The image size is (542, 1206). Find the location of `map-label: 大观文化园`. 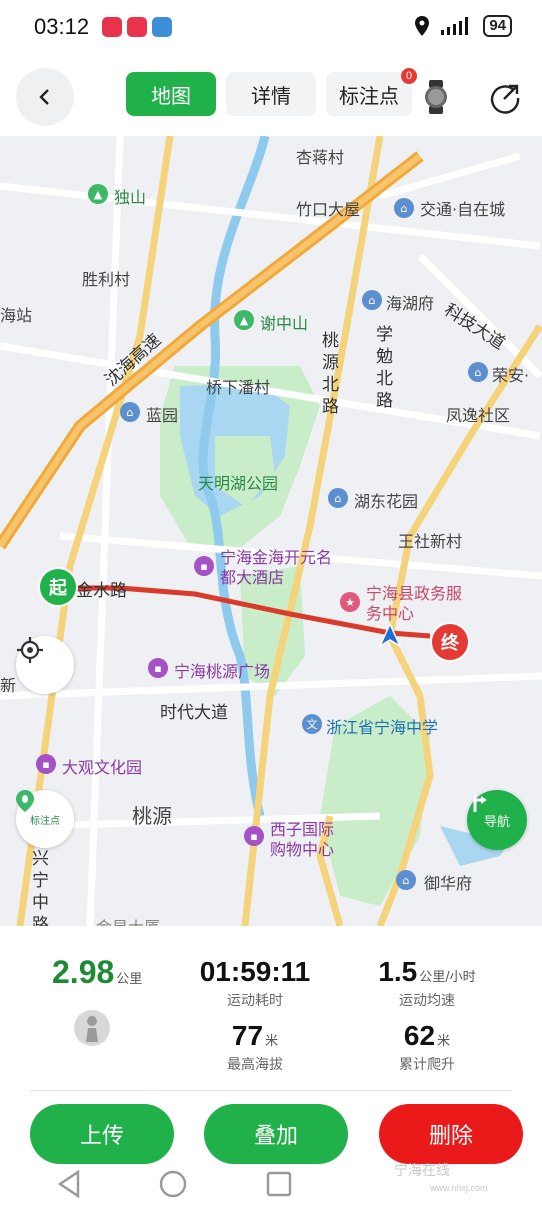

map-label: 大观文化园 is located at coordinates (102, 767).